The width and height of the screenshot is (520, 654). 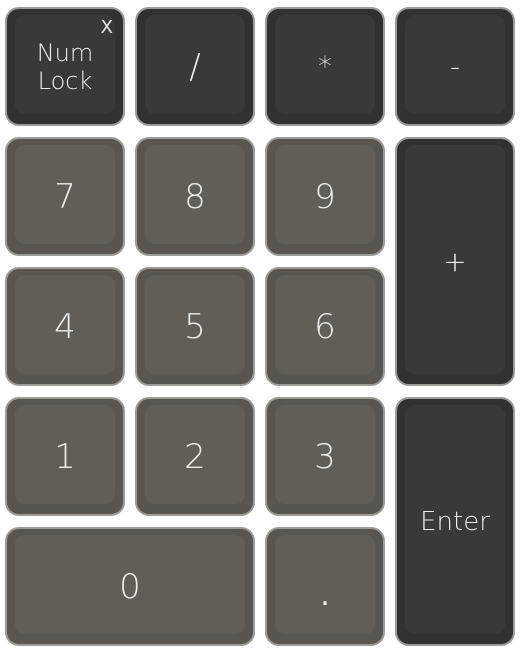 I want to click on divide-key: /, so click(x=195, y=66).